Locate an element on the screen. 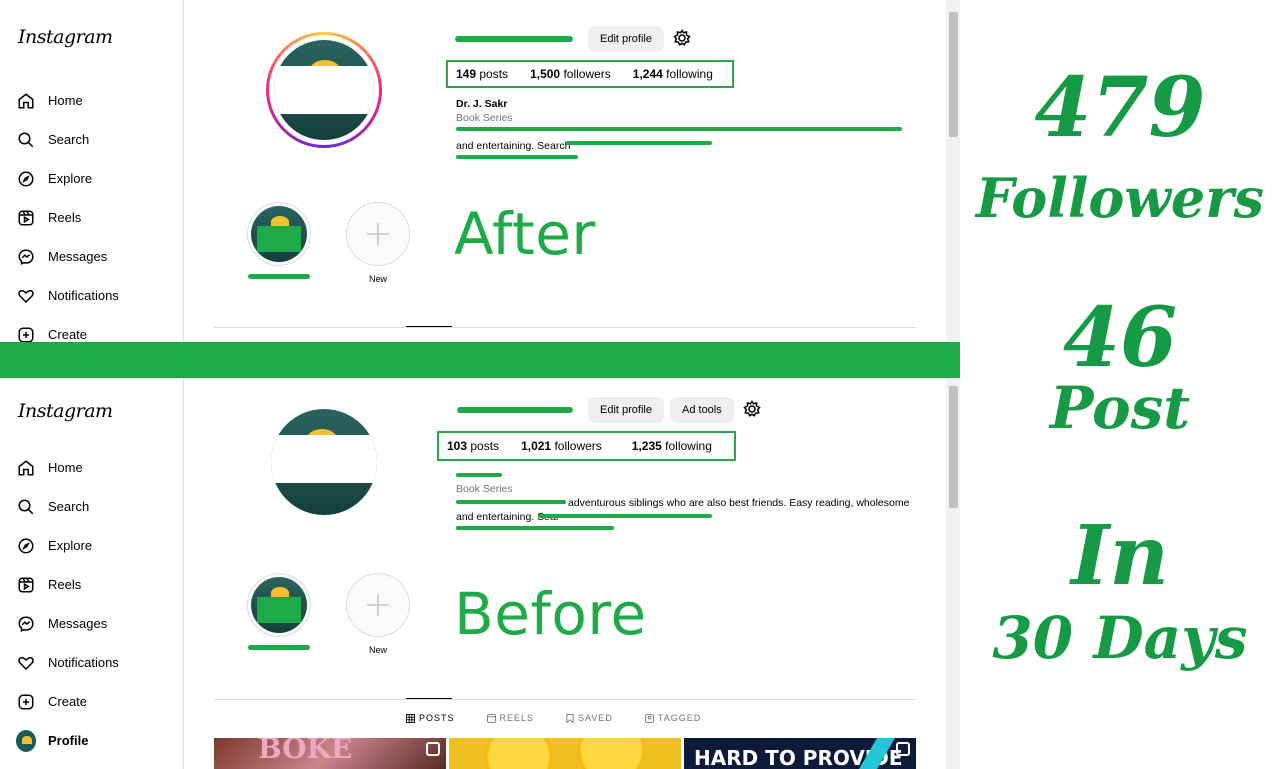 Image resolution: width=1280 pixels, height=769 pixels. post-thumbnail: BOKE is located at coordinates (330, 753).